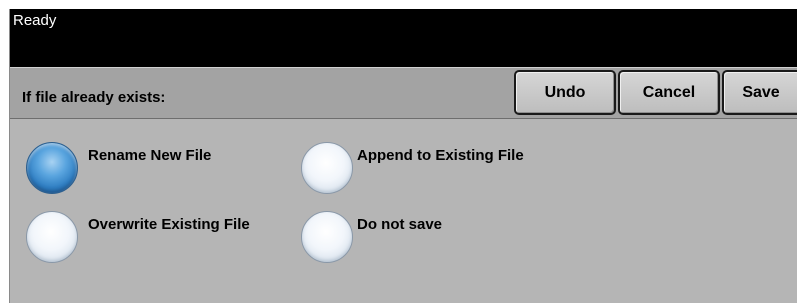 The height and width of the screenshot is (303, 797). I want to click on option-label: Append to Existing File, so click(440, 155).